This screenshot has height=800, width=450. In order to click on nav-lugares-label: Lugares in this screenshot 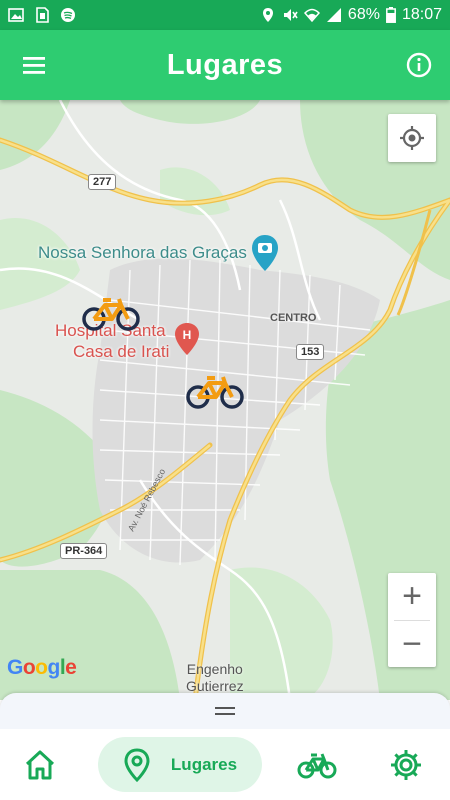, I will do `click(204, 764)`.